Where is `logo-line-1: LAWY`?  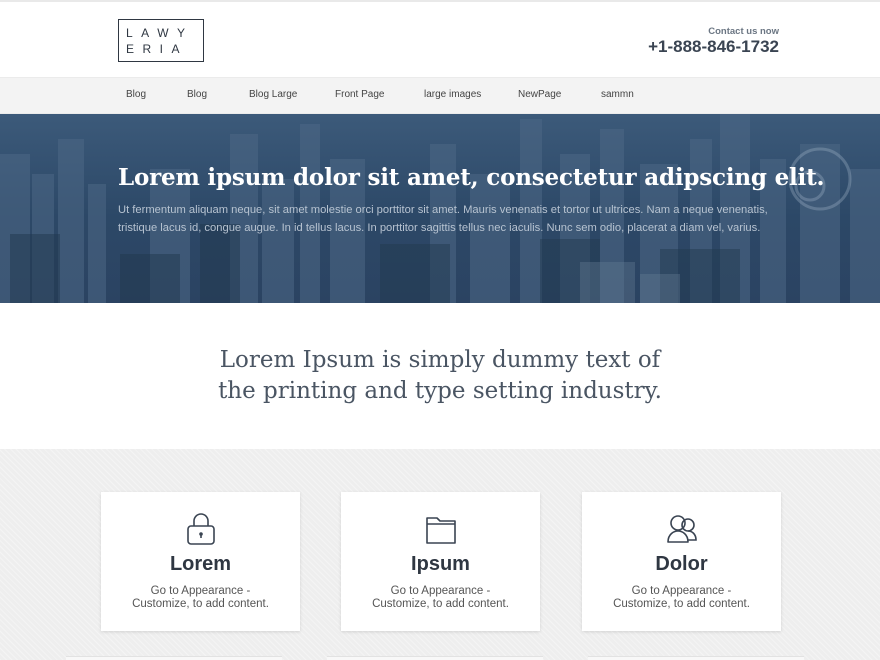 logo-line-1: LAWY is located at coordinates (160, 32).